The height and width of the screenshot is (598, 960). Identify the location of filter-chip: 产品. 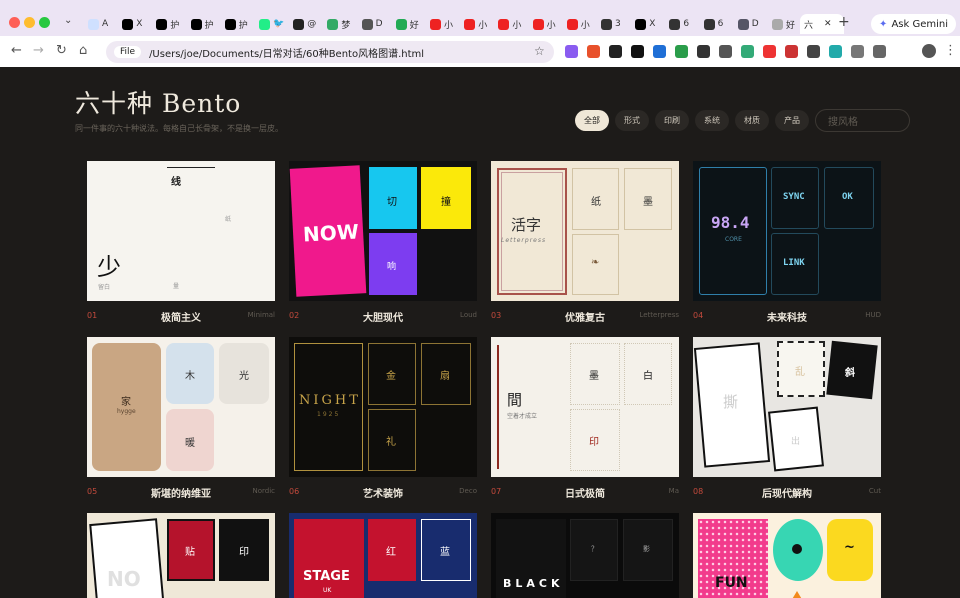
(792, 120).